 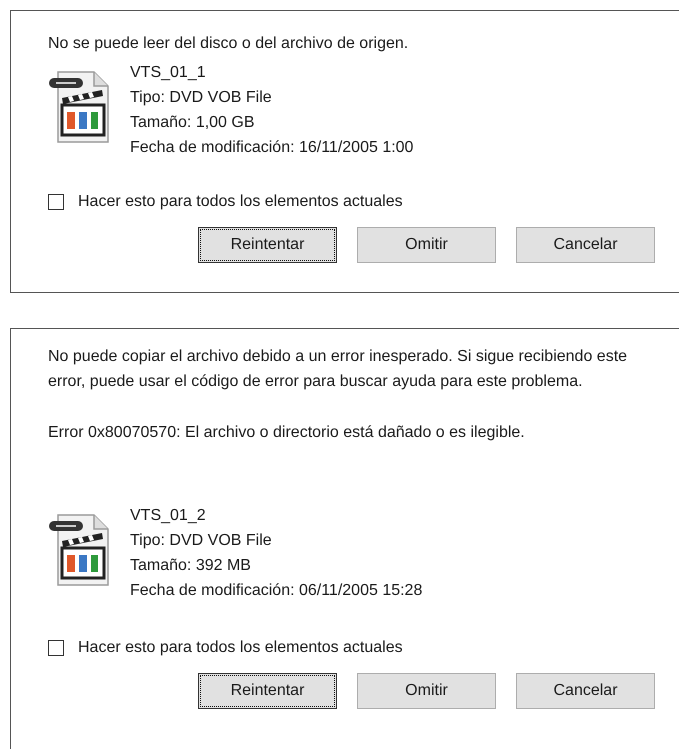 I want to click on file-size: Tamaño: 1,00 GB, so click(x=193, y=123).